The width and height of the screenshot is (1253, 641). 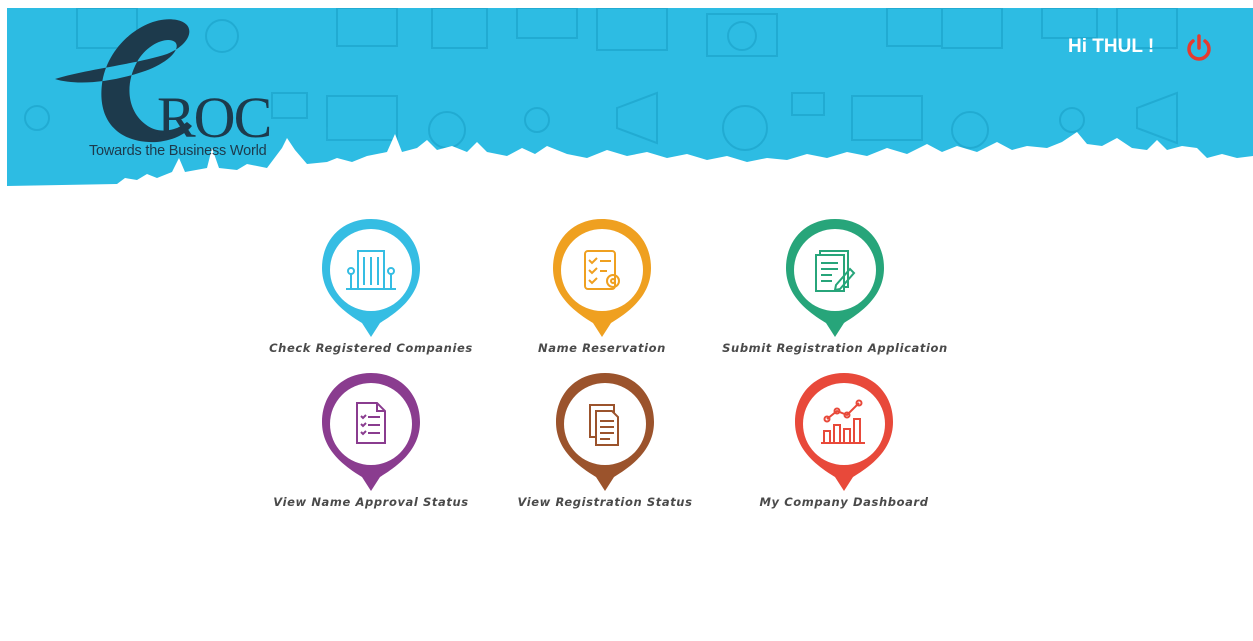 I want to click on menu-item-my-company-dashboard: My Company Dashboard, so click(x=844, y=439).